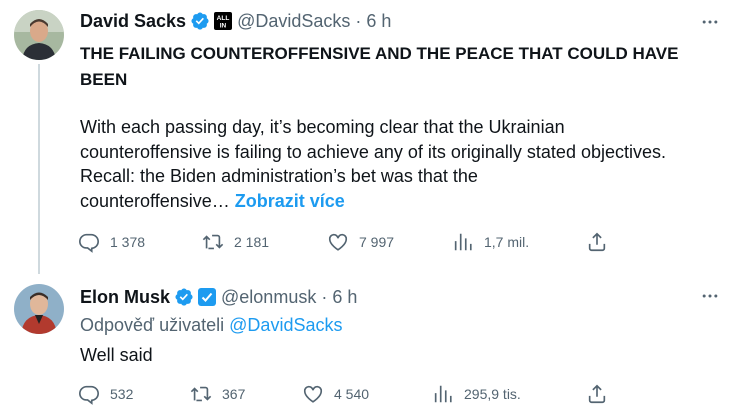  I want to click on retweet-button: 2 181, so click(235, 242).